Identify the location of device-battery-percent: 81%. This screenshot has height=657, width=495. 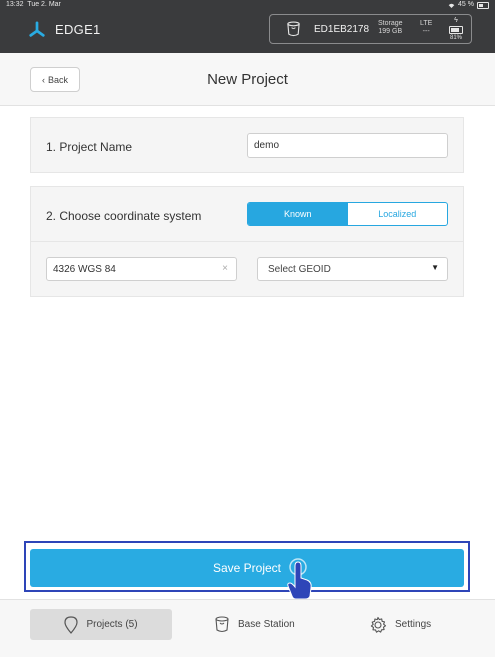
(455, 38).